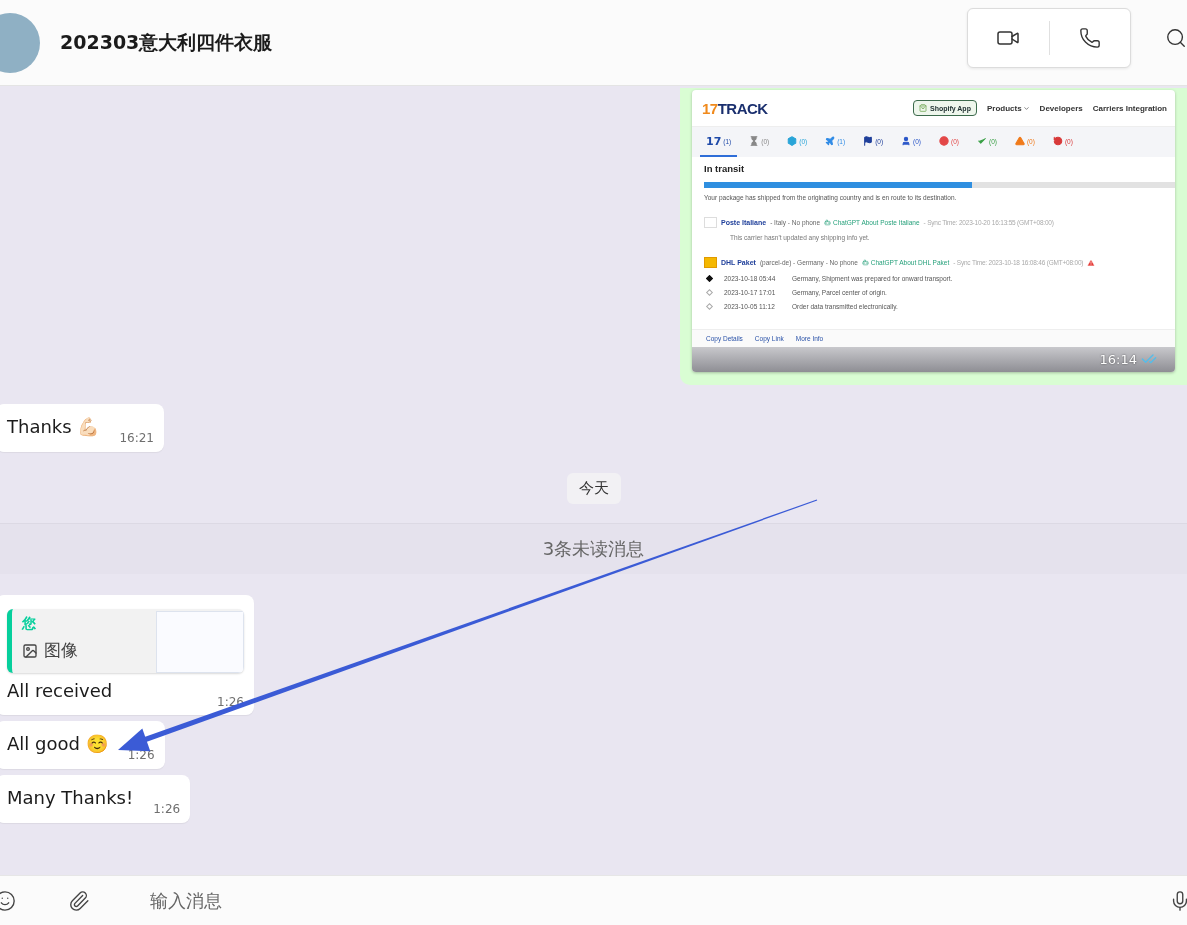 Image resolution: width=1187 pixels, height=925 pixels. I want to click on chat-title: 202303意大利四件衣服, so click(167, 42).